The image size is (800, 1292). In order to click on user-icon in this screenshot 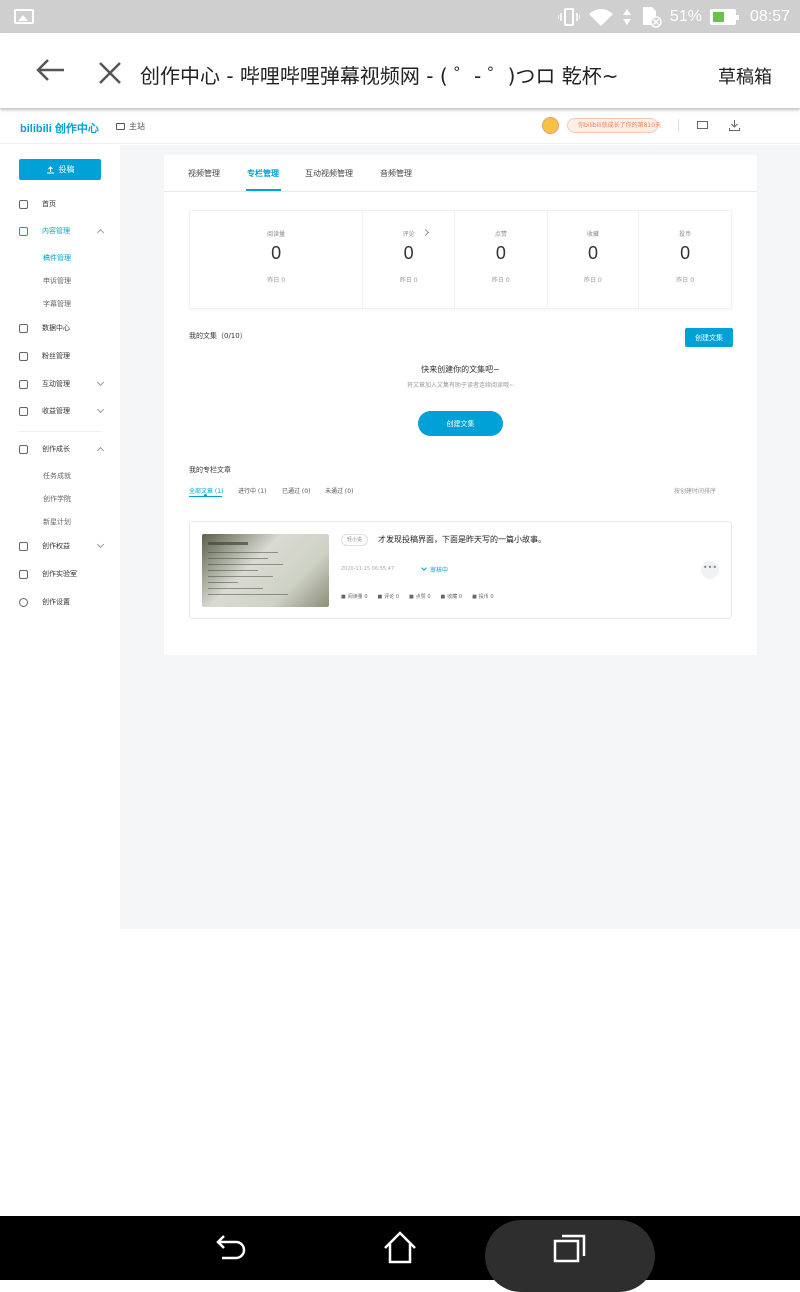, I will do `click(23, 356)`.